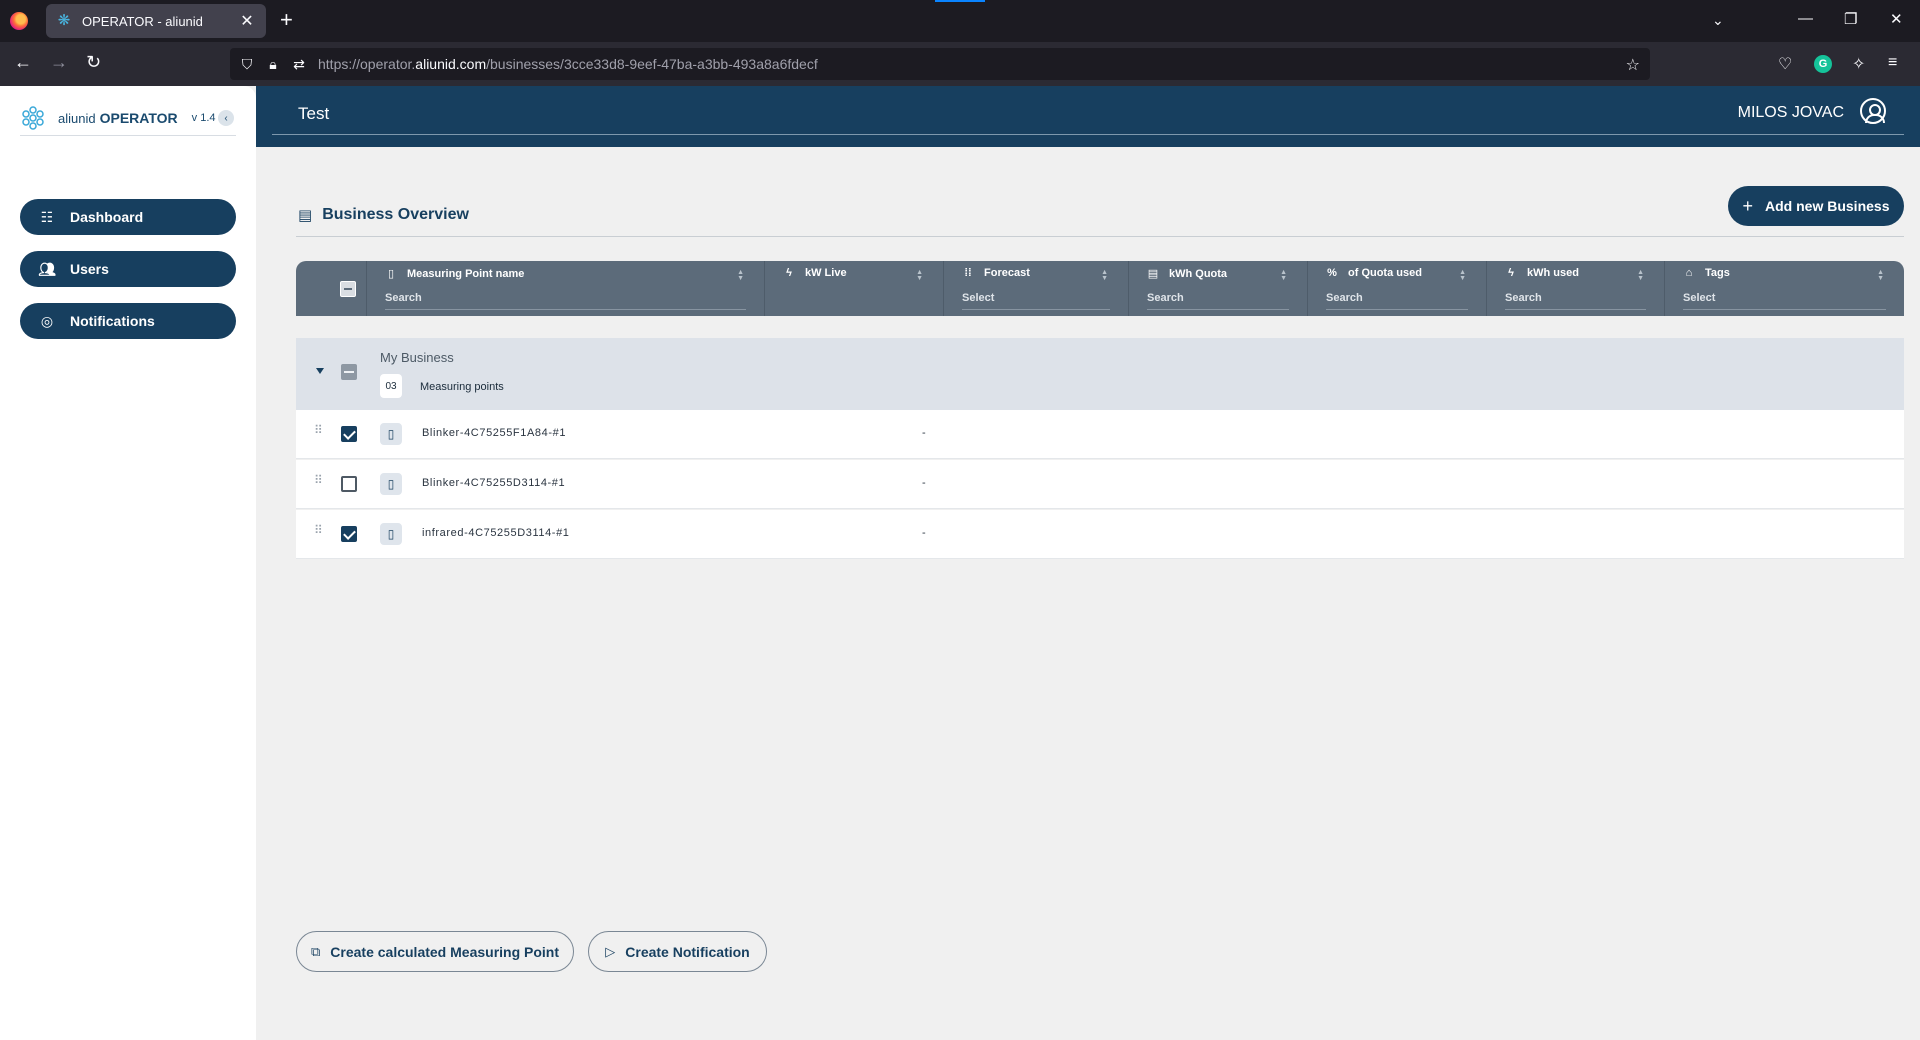 The image size is (1920, 1040). What do you see at coordinates (1823, 64) in the screenshot?
I see `grammarly-extension-icon: G` at bounding box center [1823, 64].